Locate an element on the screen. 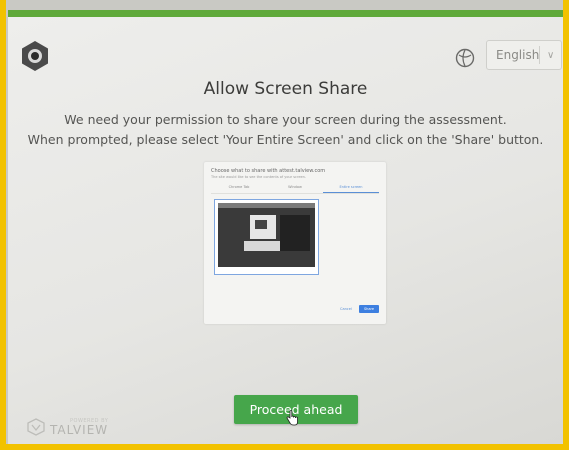 This screenshot has height=450, width=569. brand-name: TALVIEW is located at coordinates (79, 430).